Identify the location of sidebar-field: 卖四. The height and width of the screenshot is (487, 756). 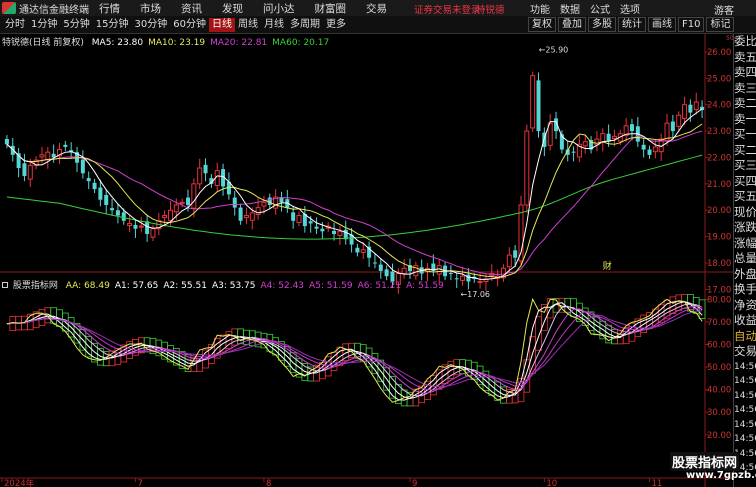
(745, 72).